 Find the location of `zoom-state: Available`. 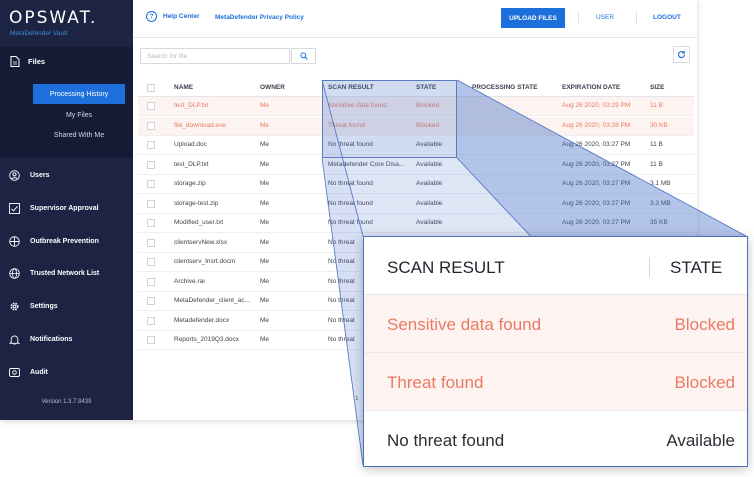

zoom-state: Available is located at coordinates (700, 440).